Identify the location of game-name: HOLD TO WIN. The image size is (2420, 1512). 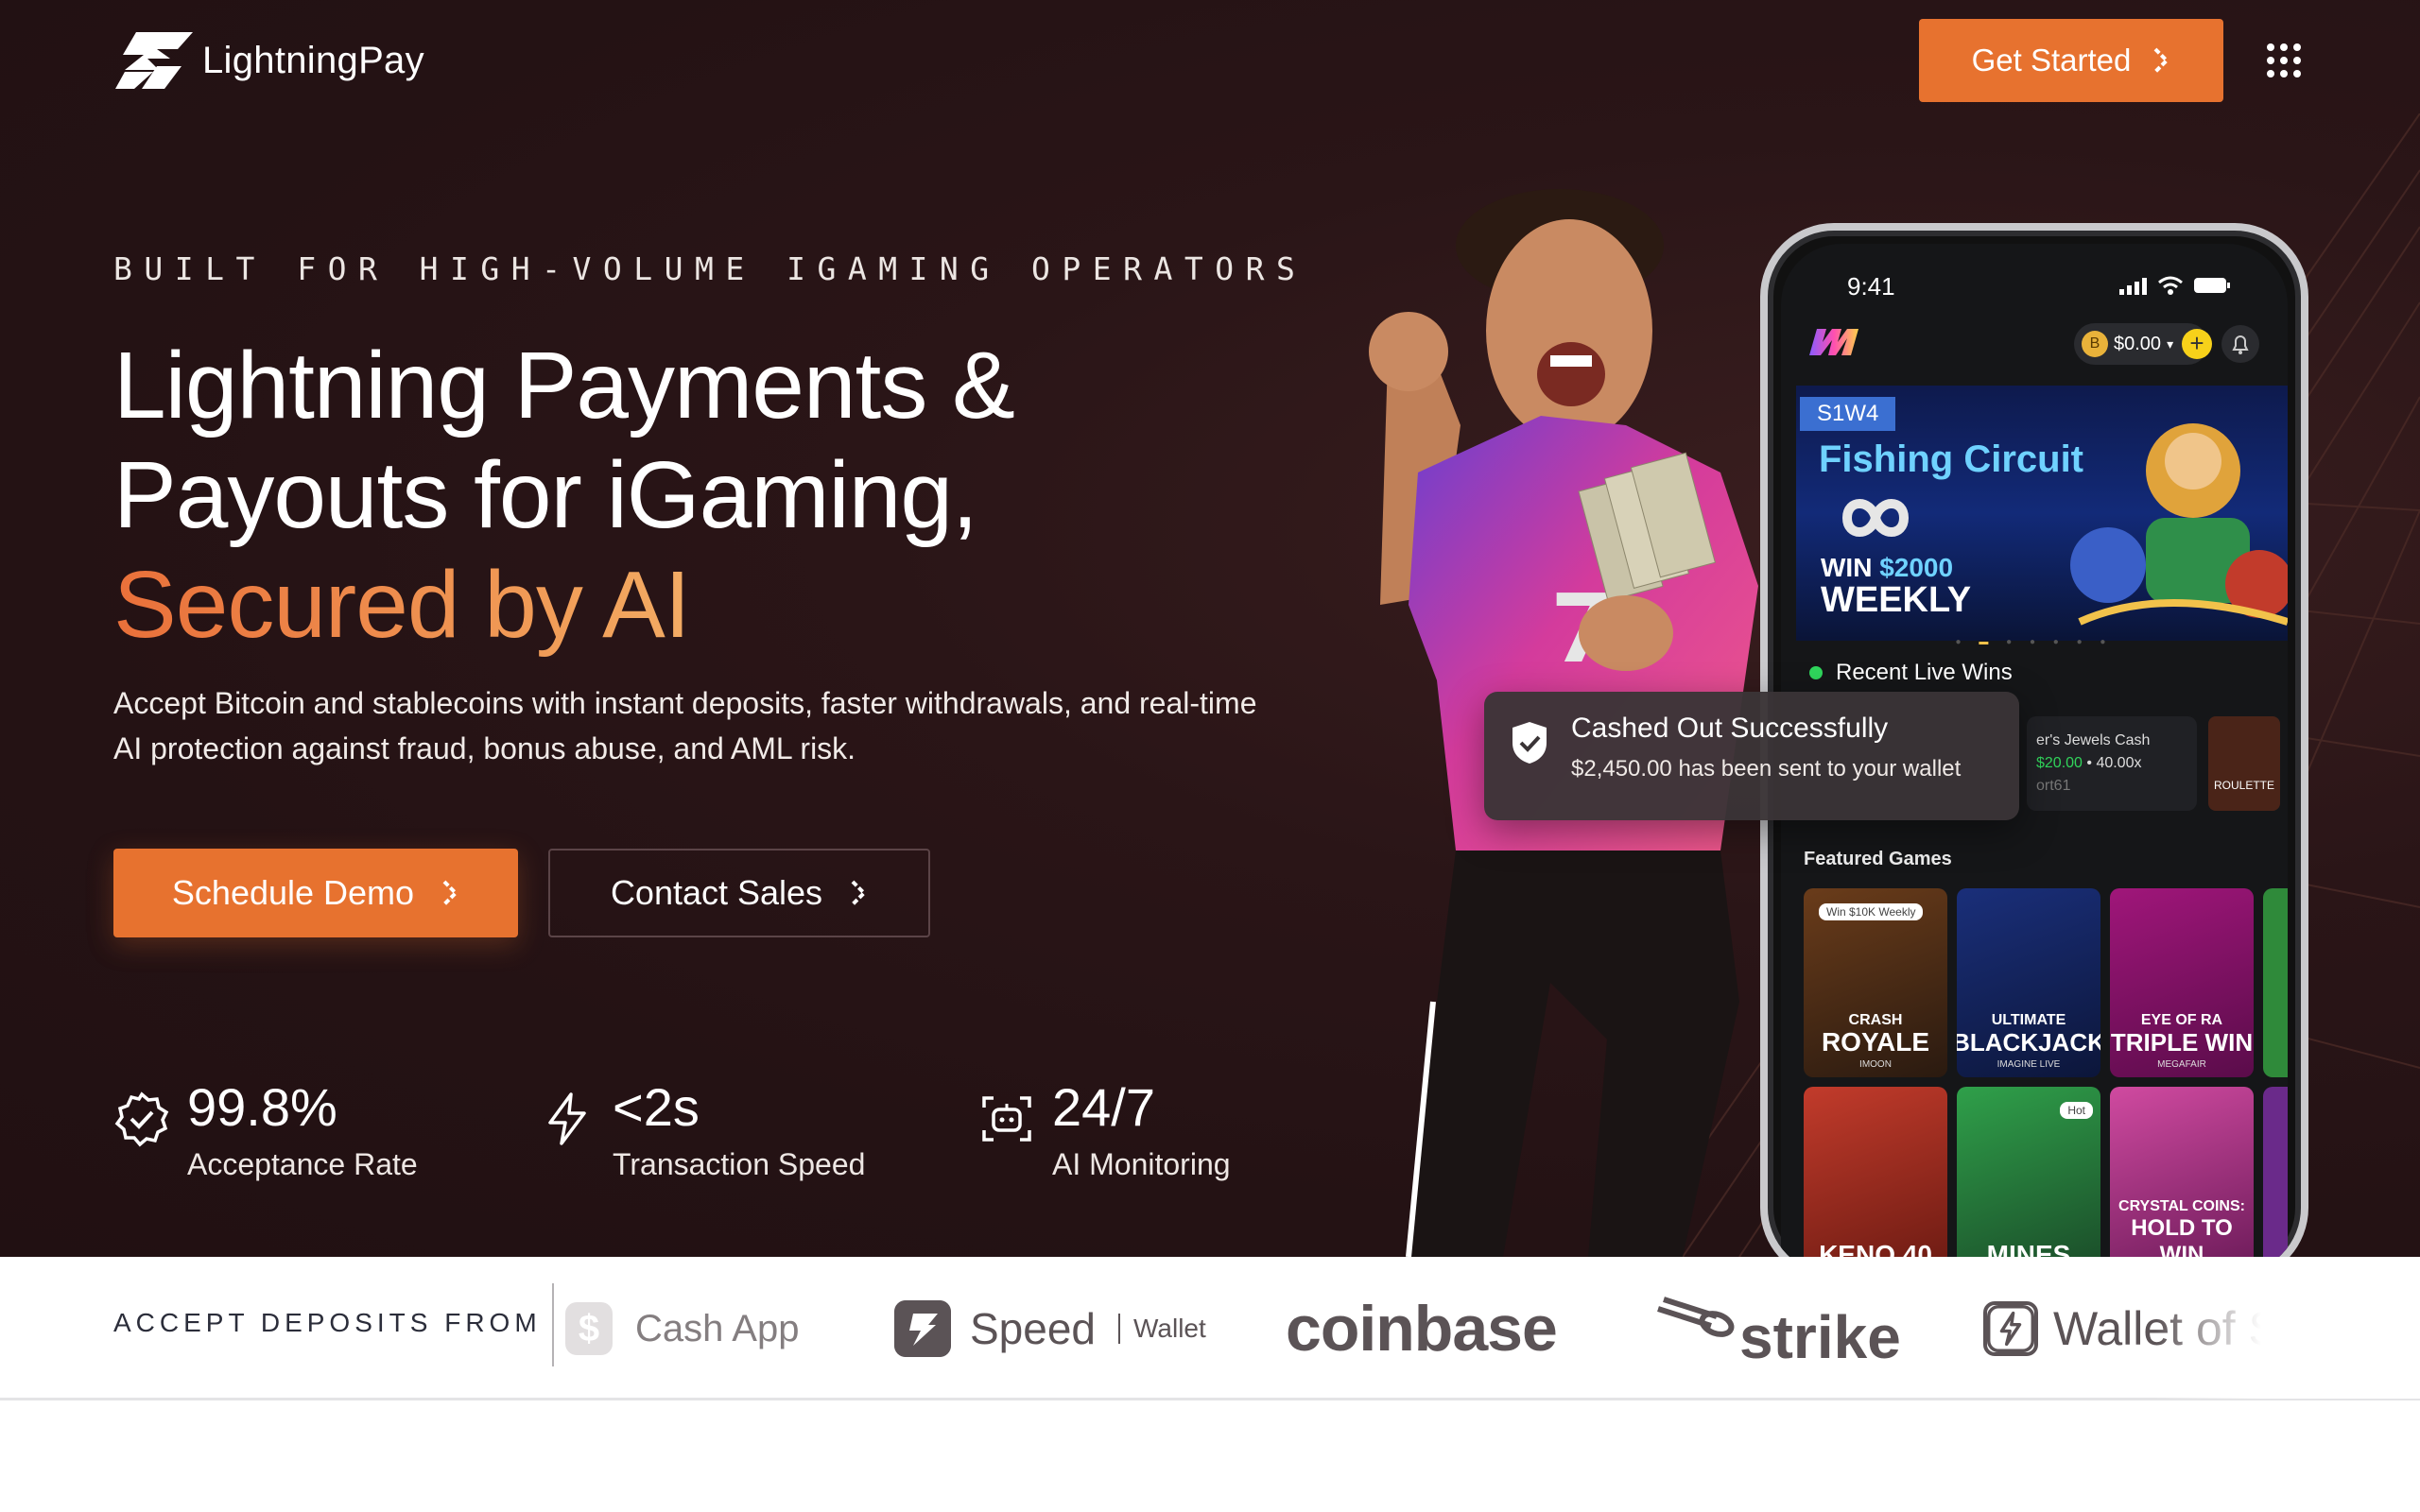
(2182, 1236).